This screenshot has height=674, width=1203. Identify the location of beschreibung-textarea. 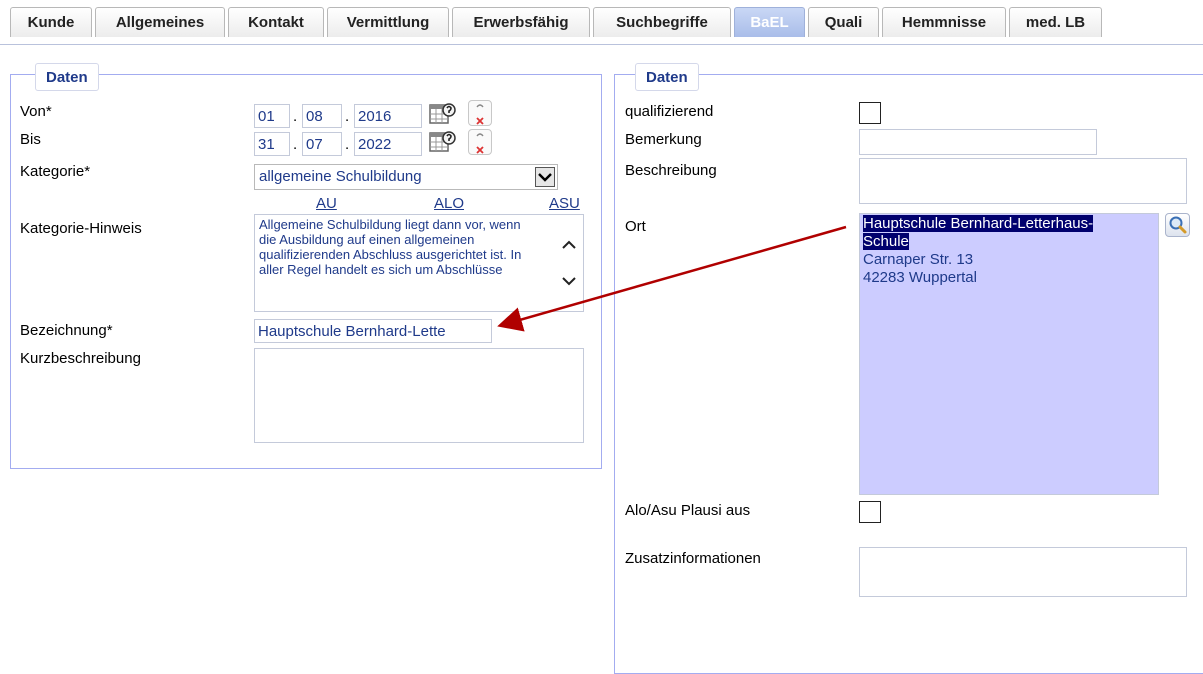
(1023, 181).